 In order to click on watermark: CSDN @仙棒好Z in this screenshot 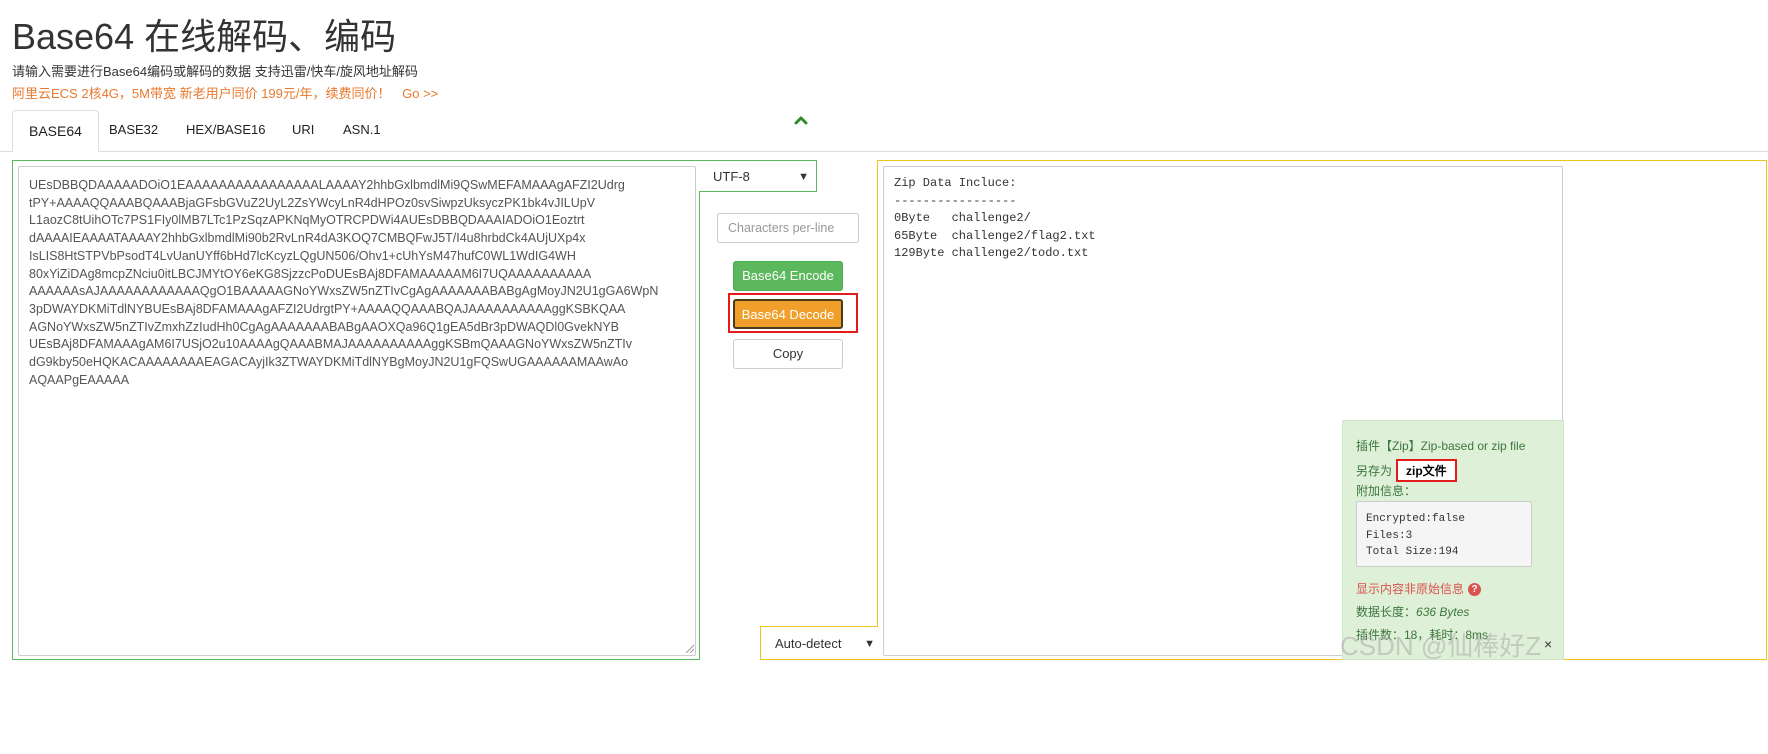, I will do `click(1441, 646)`.